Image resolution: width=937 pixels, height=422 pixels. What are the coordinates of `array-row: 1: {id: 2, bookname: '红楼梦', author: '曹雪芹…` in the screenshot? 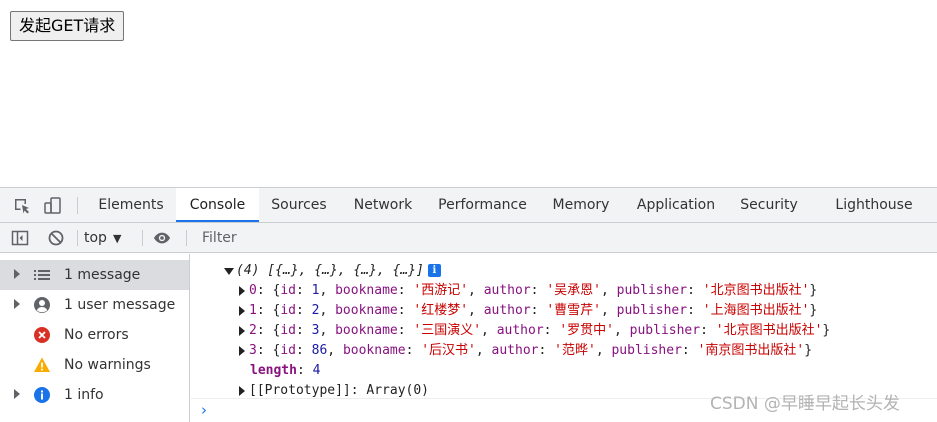 It's located at (564, 311).